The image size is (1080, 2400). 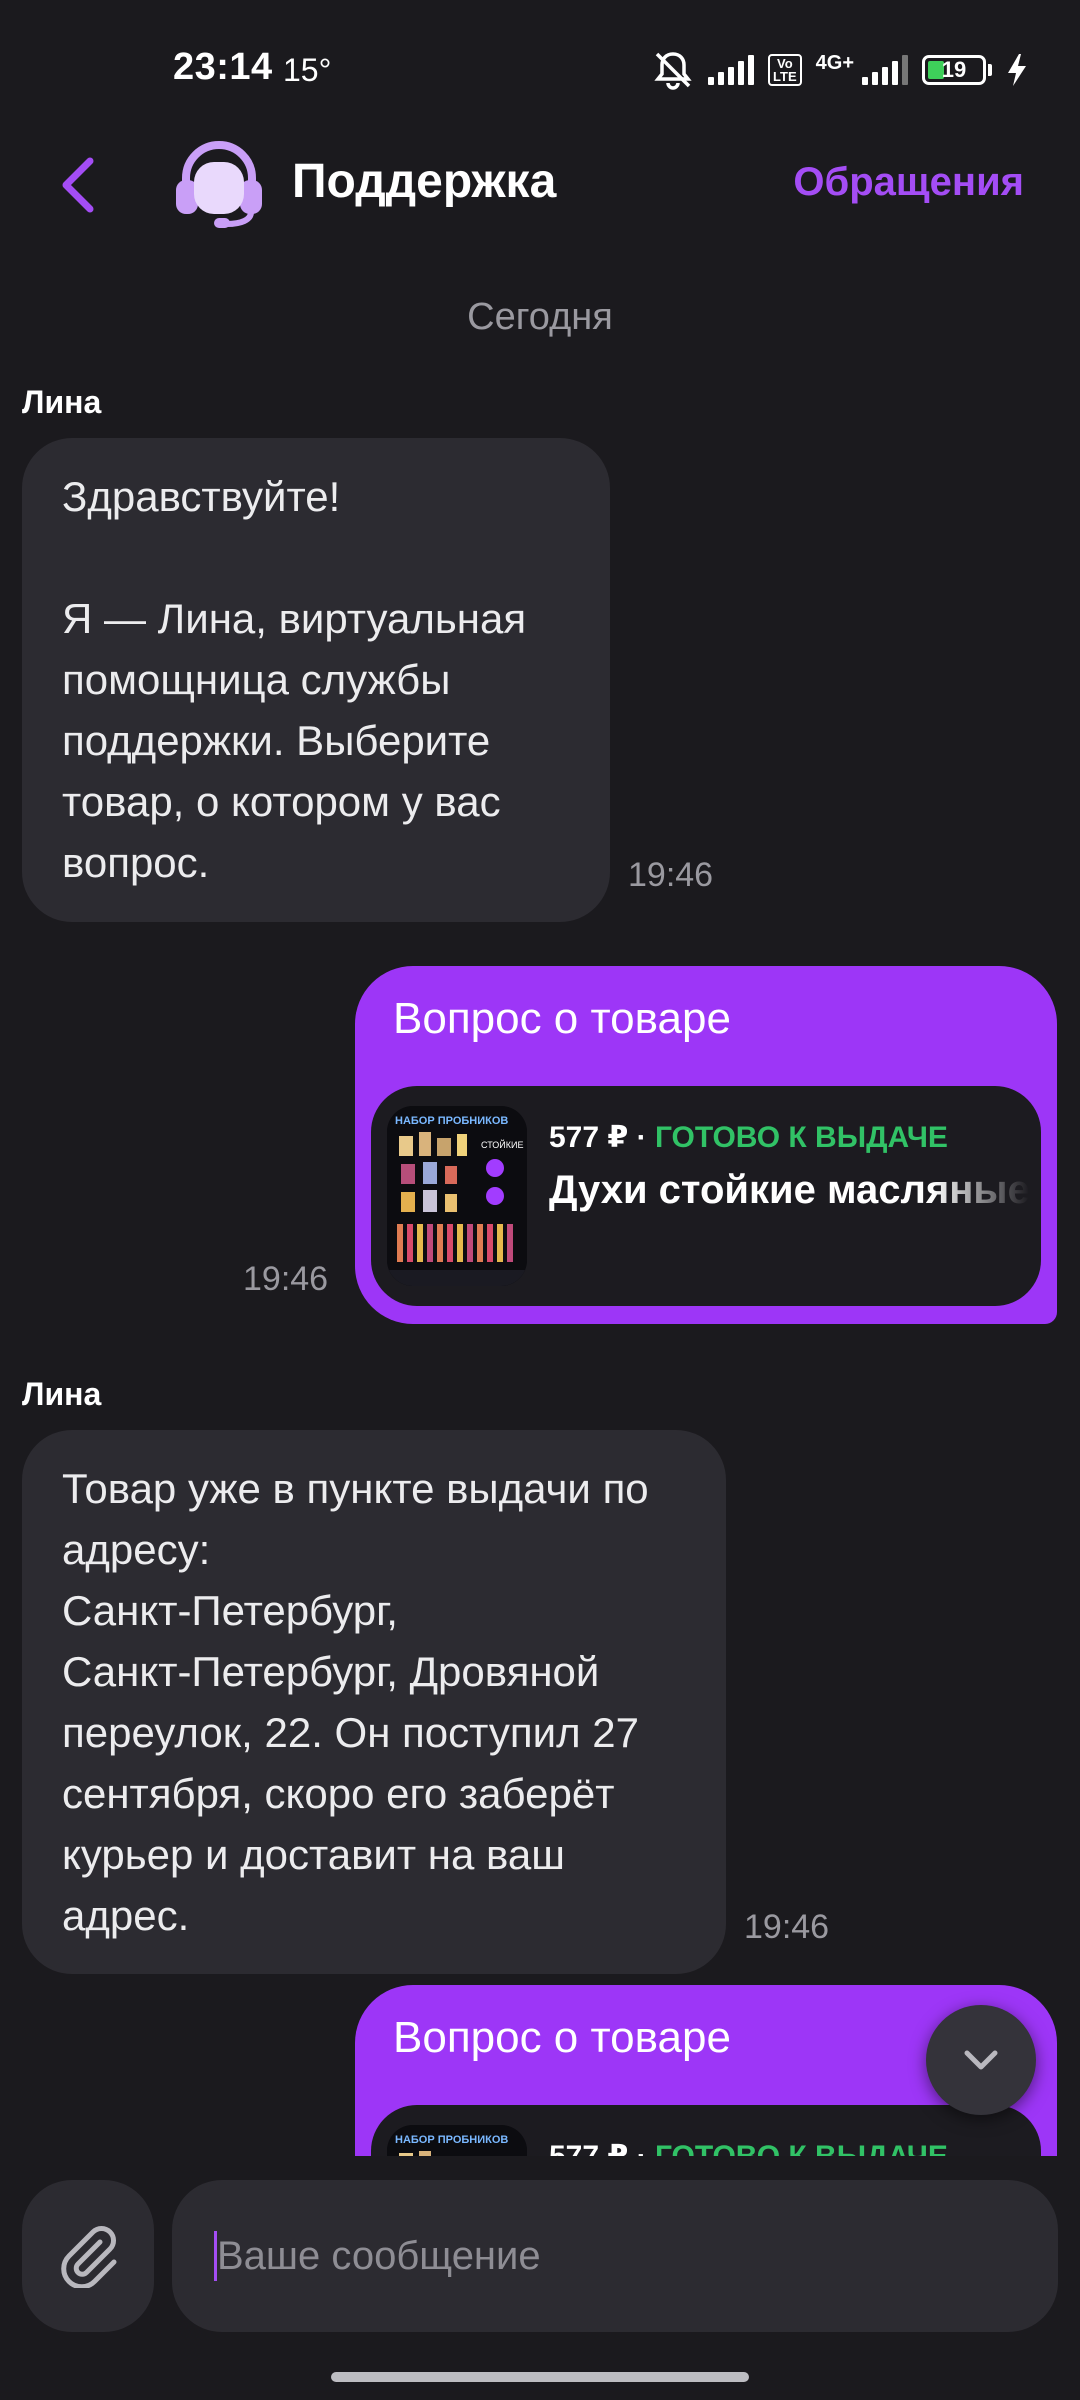 What do you see at coordinates (885, 70) in the screenshot?
I see `signal-strength-2-icon` at bounding box center [885, 70].